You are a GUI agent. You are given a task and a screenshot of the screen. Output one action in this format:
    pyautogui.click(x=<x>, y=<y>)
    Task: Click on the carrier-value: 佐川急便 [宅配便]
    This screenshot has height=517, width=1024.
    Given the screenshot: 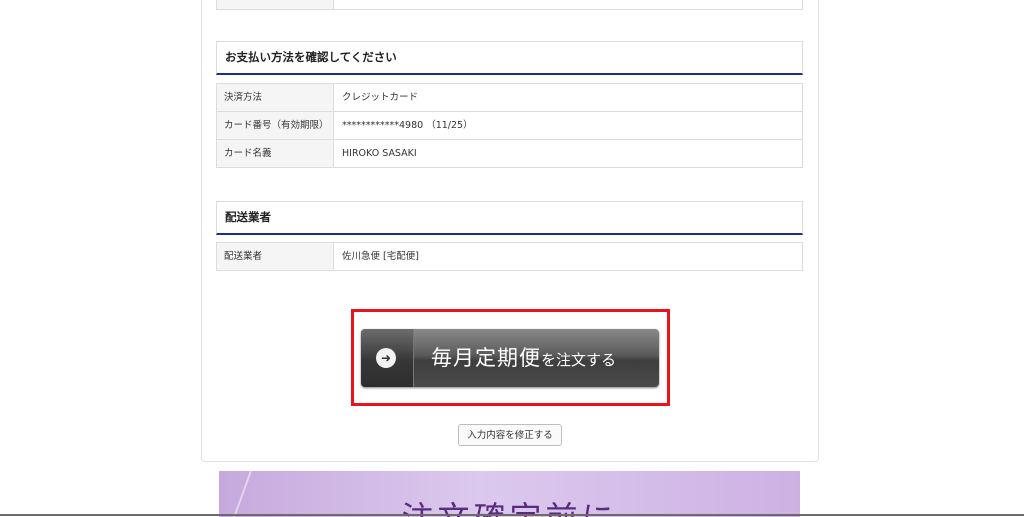 What is the action you would take?
    pyautogui.click(x=380, y=256)
    